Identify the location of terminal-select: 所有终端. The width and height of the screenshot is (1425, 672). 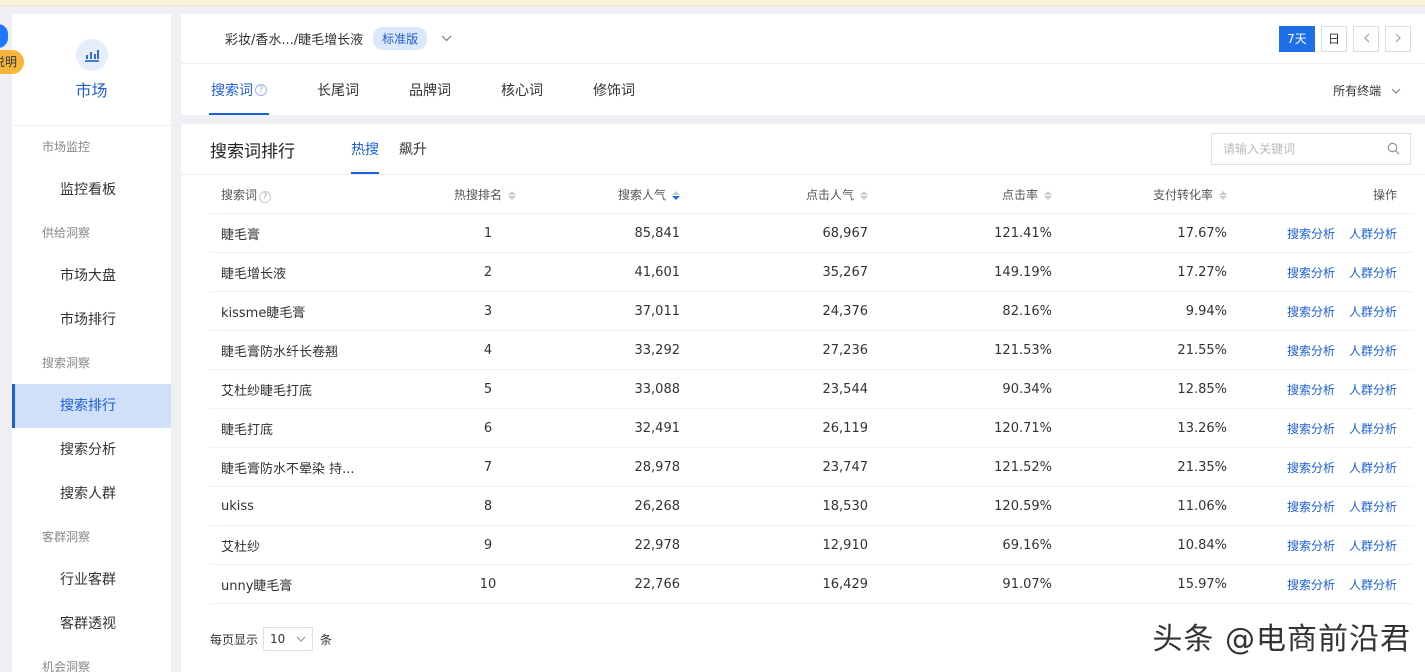
(1367, 90).